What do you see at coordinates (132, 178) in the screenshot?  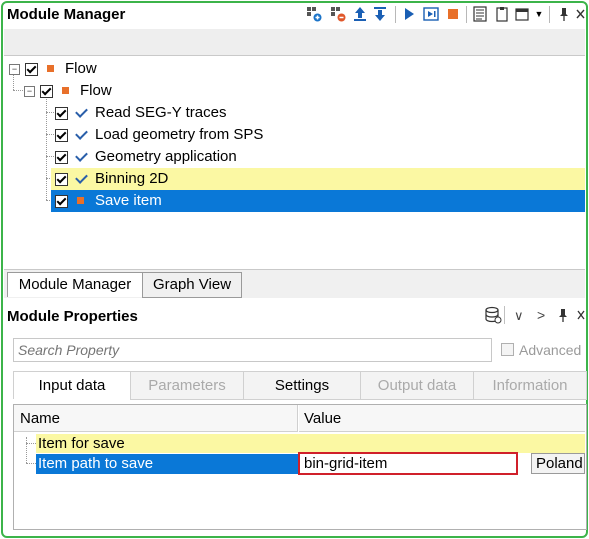 I see `tree-item-label: Binning 2D` at bounding box center [132, 178].